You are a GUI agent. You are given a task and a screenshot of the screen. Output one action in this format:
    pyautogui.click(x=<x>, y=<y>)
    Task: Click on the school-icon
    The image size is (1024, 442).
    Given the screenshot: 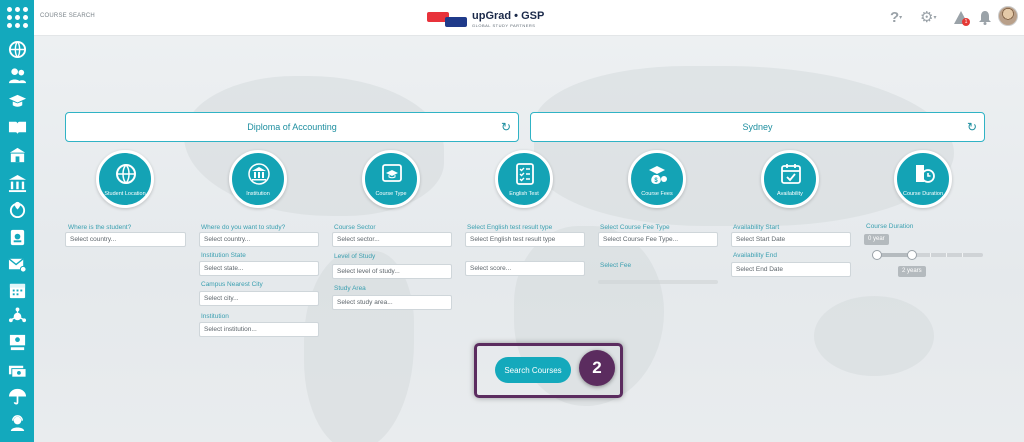 What is the action you would take?
    pyautogui.click(x=17, y=155)
    